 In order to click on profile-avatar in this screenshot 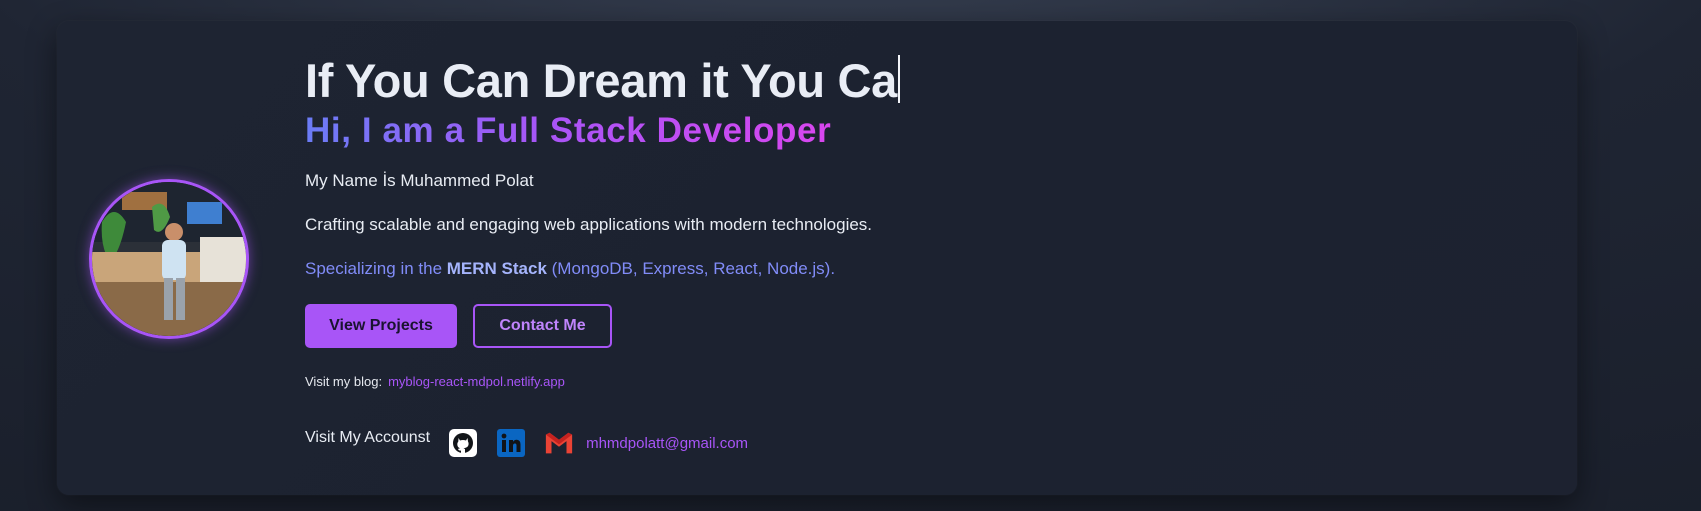, I will do `click(169, 259)`.